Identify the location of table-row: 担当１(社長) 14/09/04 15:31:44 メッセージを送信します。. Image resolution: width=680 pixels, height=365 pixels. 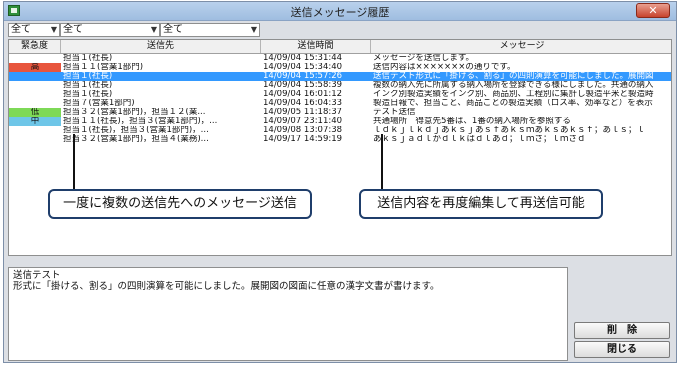
(340, 58).